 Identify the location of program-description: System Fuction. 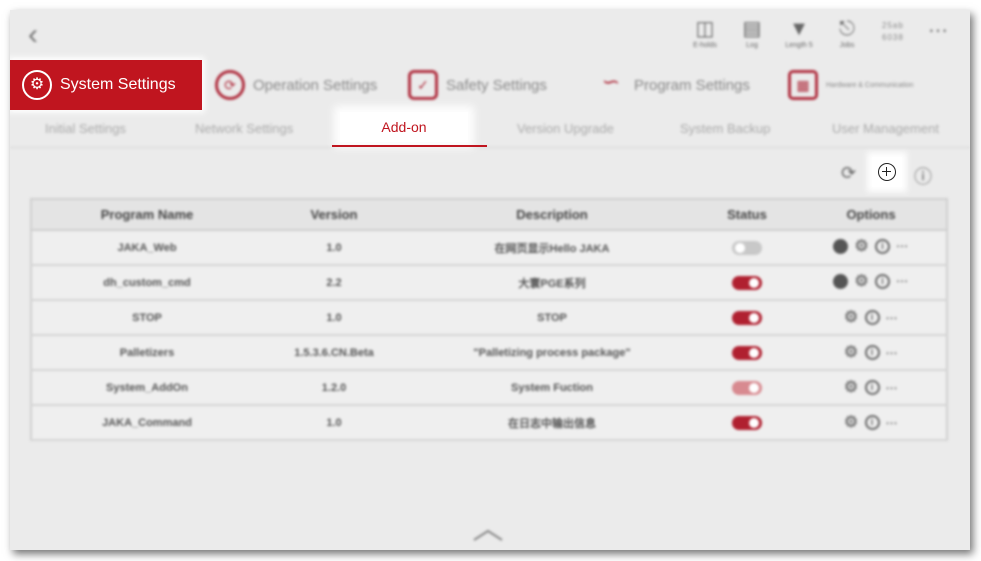
(552, 388).